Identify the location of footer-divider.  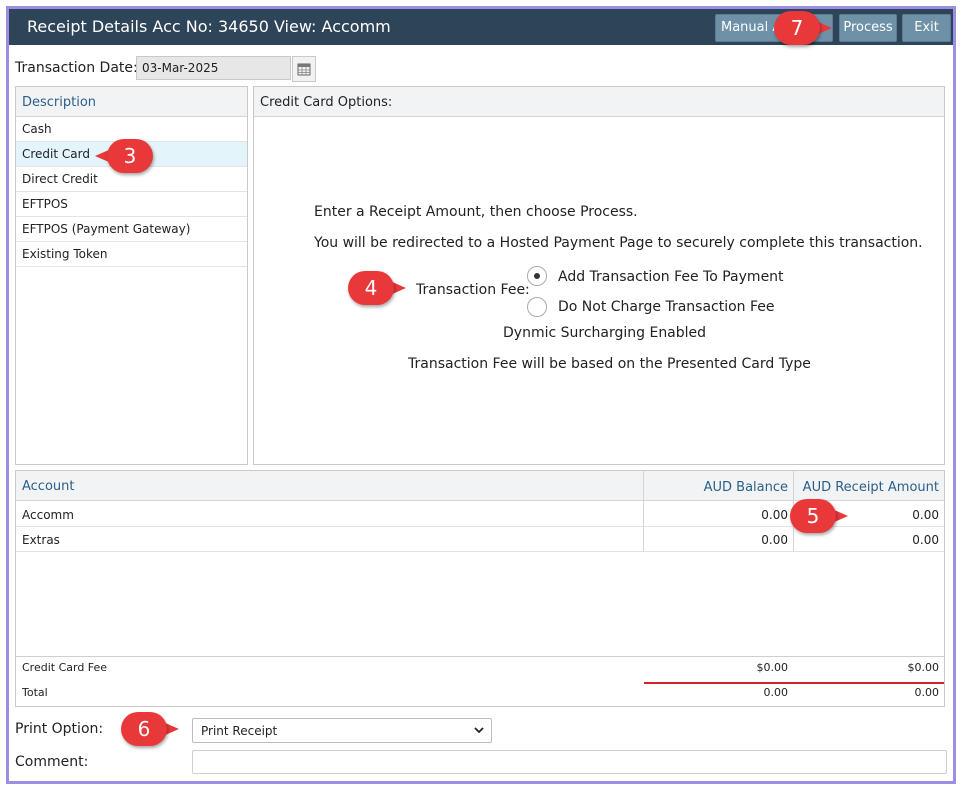
(480, 656).